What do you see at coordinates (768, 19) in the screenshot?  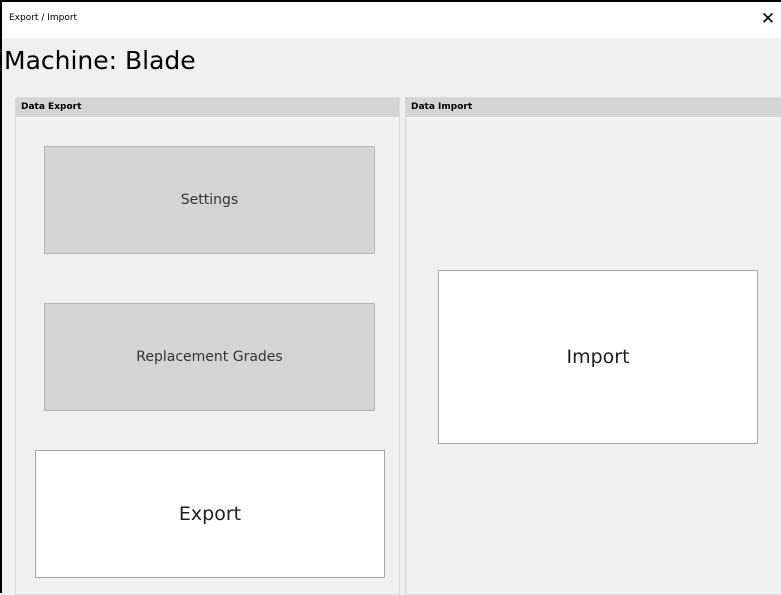 I see `close-icon: ✕` at bounding box center [768, 19].